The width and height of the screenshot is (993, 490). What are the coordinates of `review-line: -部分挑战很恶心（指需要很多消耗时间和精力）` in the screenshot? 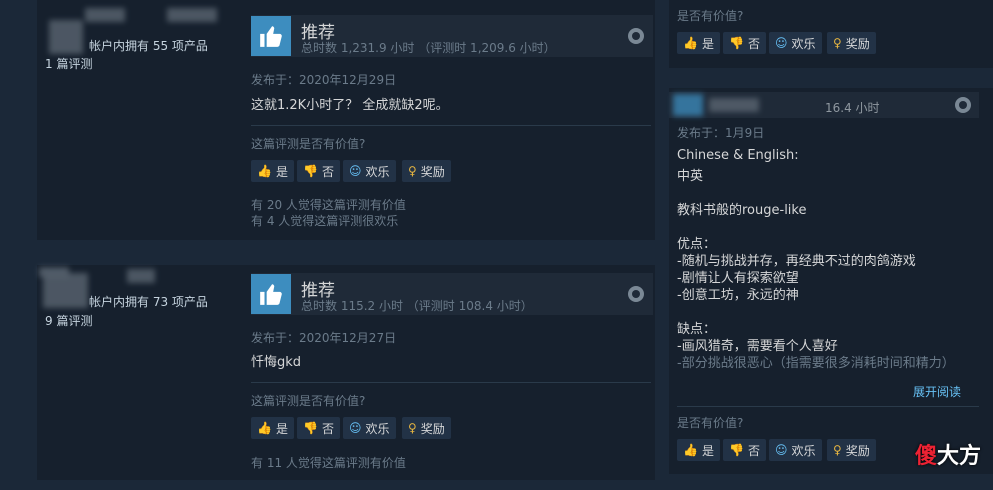 It's located at (816, 363).